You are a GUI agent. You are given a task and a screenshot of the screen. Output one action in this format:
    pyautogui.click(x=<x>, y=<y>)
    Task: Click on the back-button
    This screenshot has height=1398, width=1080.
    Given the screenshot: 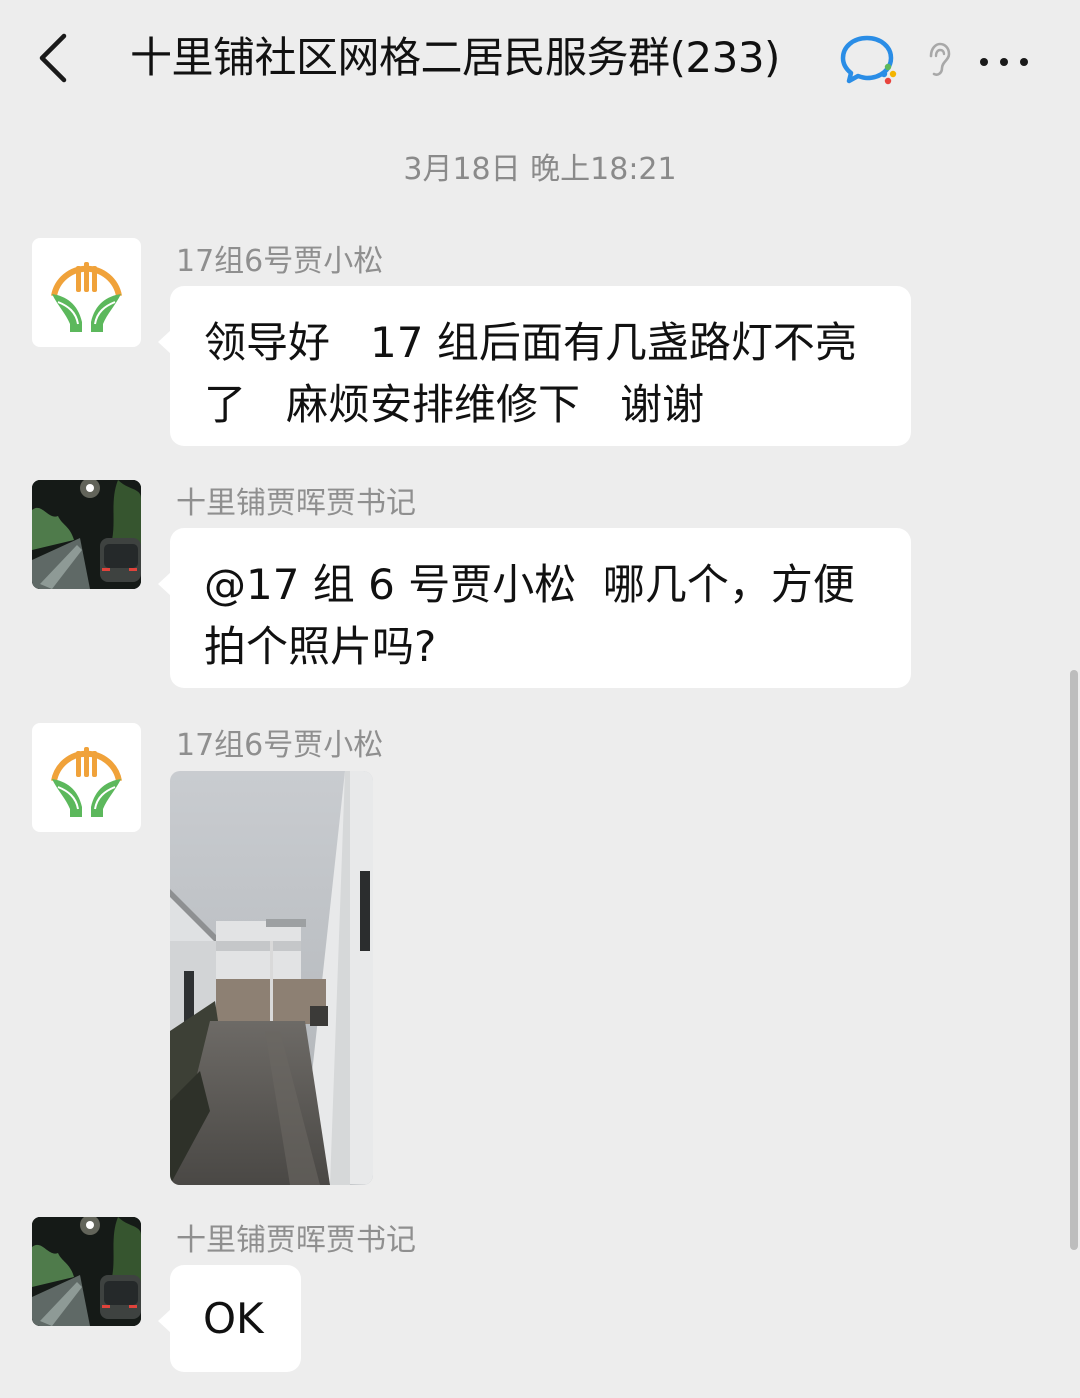 What is the action you would take?
    pyautogui.click(x=56, y=58)
    